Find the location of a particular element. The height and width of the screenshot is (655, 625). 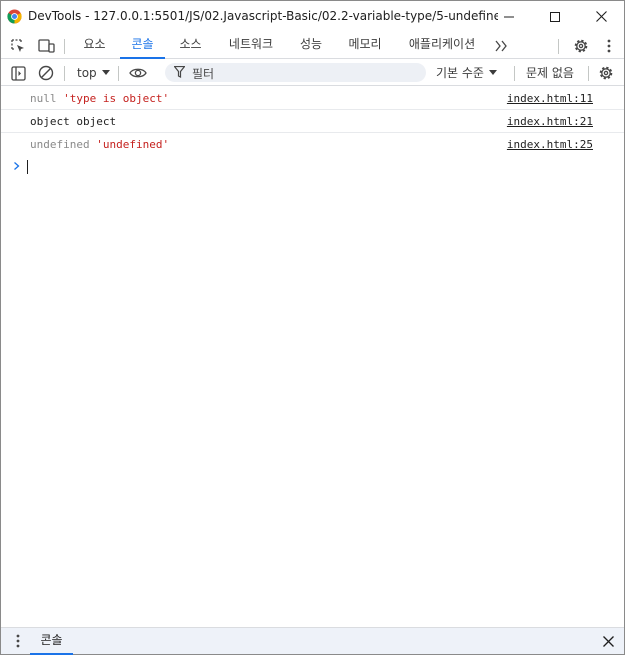

maximize-button is located at coordinates (555, 16).